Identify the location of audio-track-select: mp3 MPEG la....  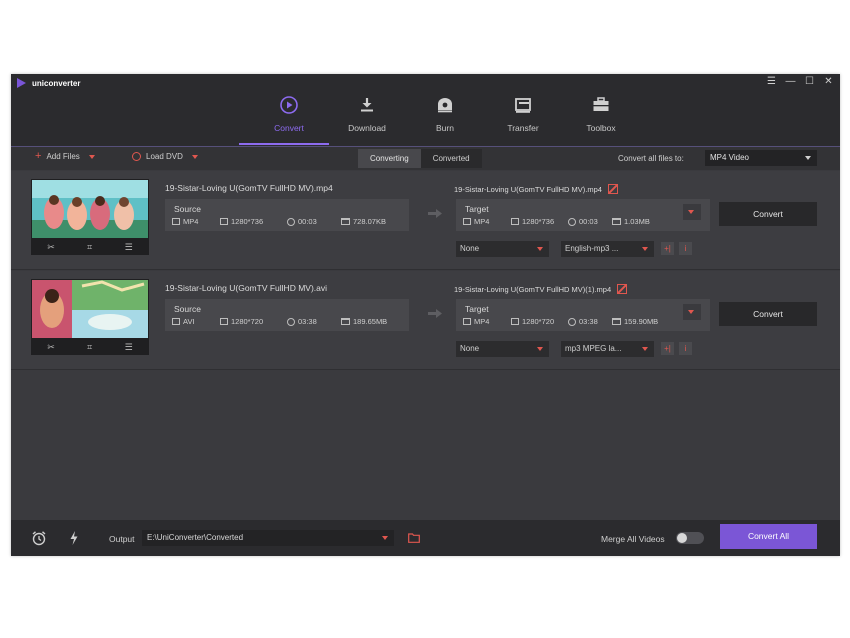
(607, 349).